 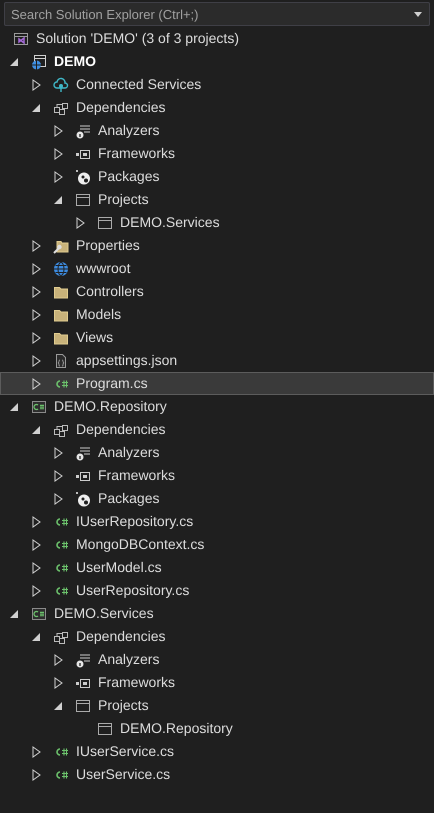 I want to click on tree-item: Properties, so click(x=217, y=245).